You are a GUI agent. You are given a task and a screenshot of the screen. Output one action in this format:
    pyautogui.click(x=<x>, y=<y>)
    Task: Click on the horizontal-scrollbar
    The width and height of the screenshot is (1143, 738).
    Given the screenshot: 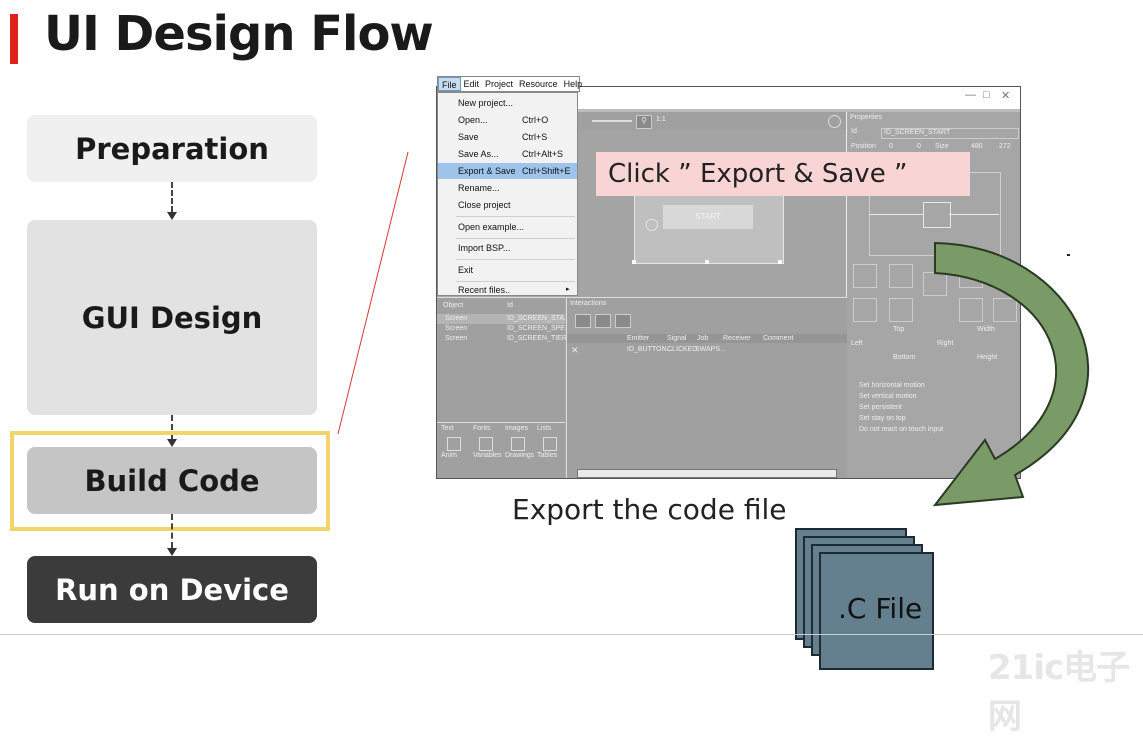 What is the action you would take?
    pyautogui.click(x=707, y=473)
    